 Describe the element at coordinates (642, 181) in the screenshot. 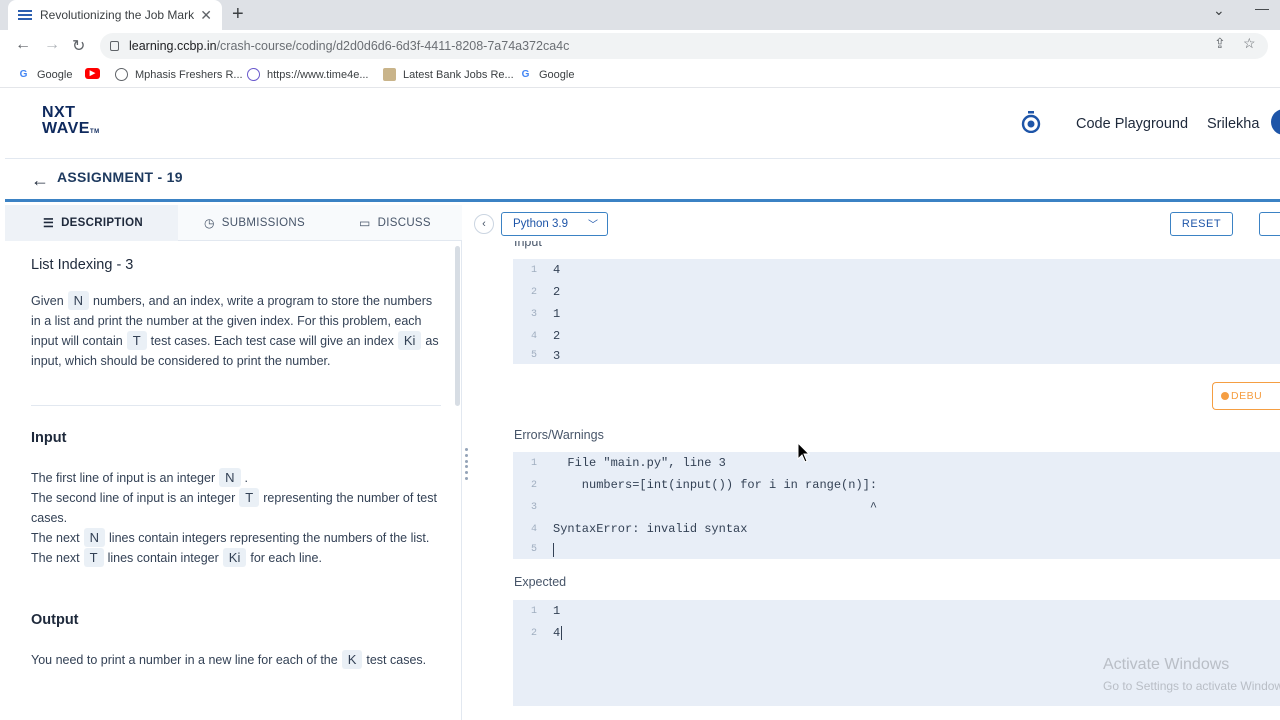

I see `assignment-bar: ← ASSIGNMENT - 19` at that location.